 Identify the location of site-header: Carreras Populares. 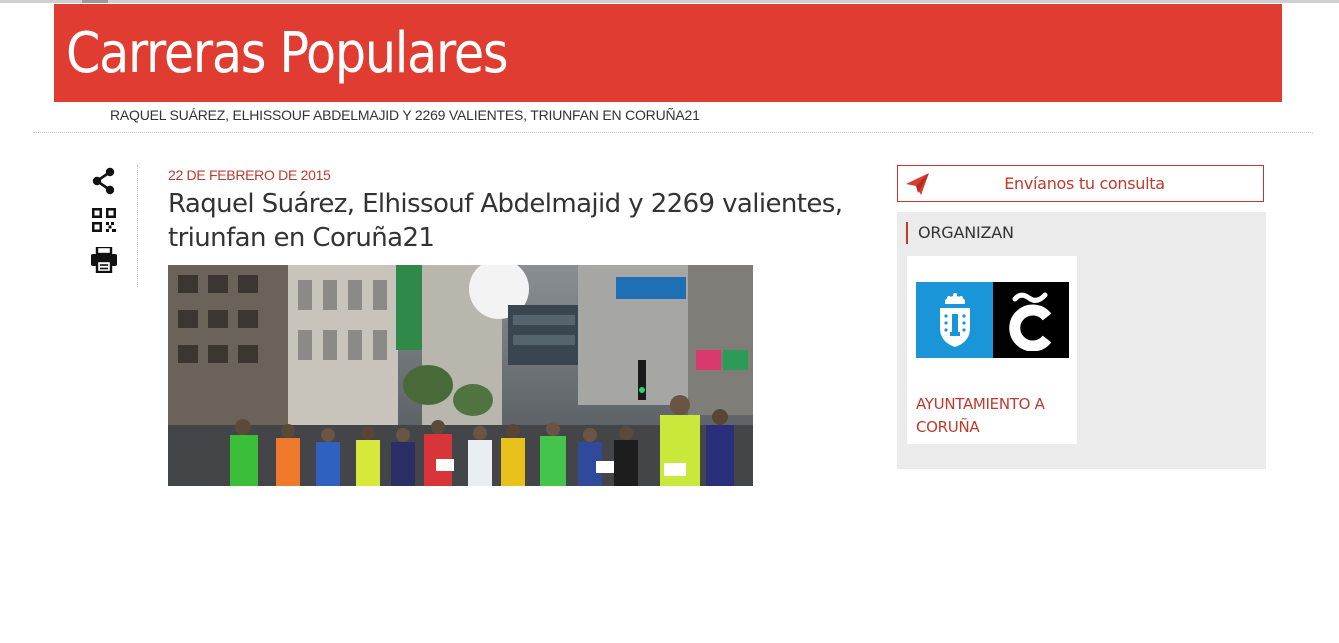
(668, 53).